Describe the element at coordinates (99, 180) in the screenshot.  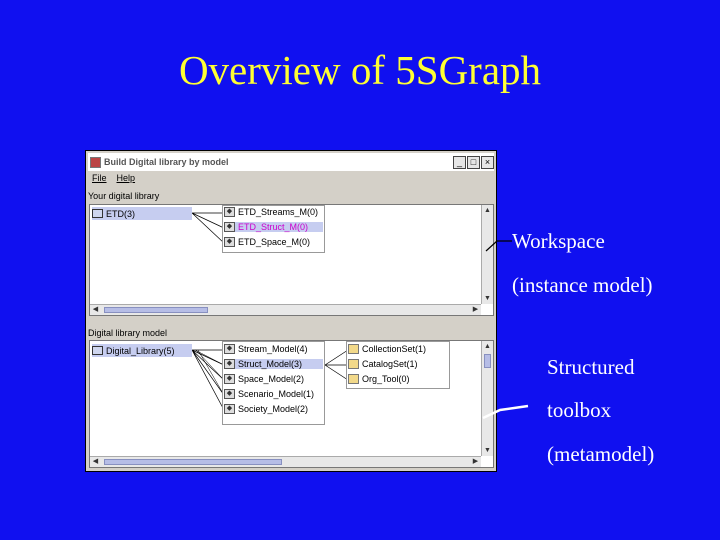
I see `menu-file: File` at that location.